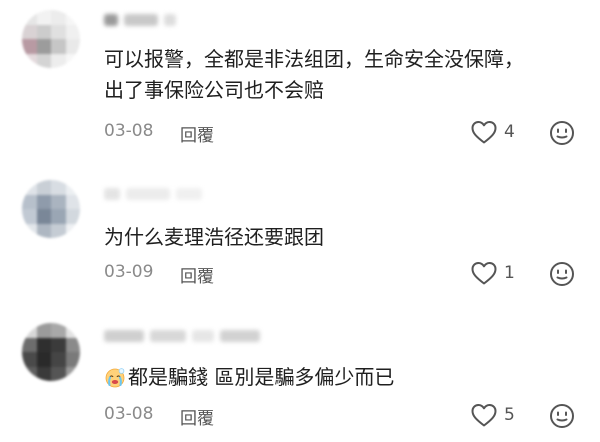 This screenshot has height=442, width=600. I want to click on comment-text: 可以报警，全都是非法组团，生命安全没保障， 出了事保险公司也不会赔, so click(314, 74).